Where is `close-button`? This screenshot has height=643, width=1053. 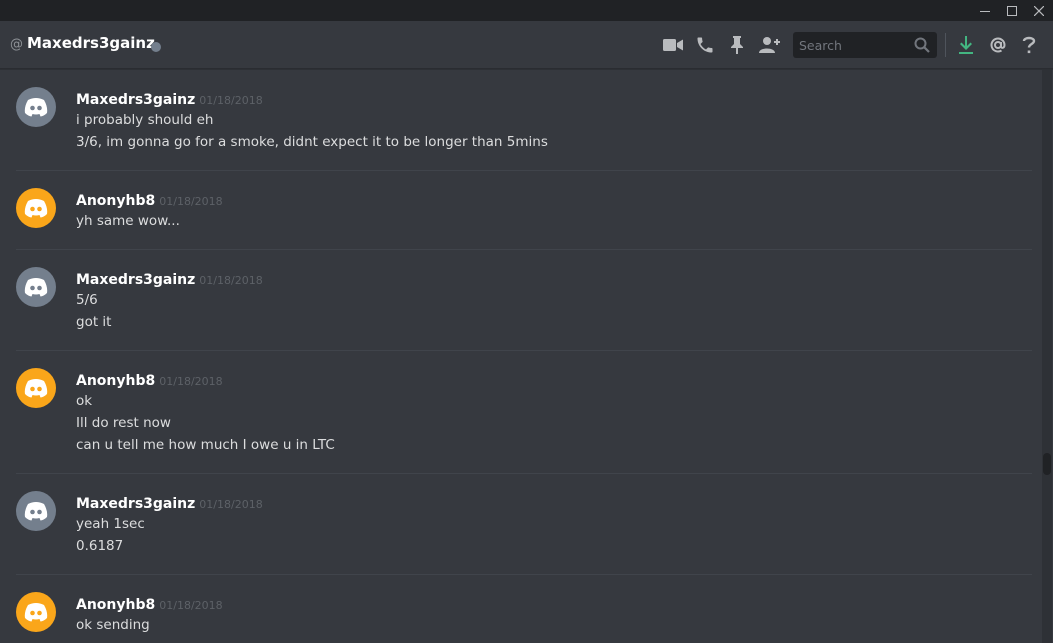 close-button is located at coordinates (1038, 10).